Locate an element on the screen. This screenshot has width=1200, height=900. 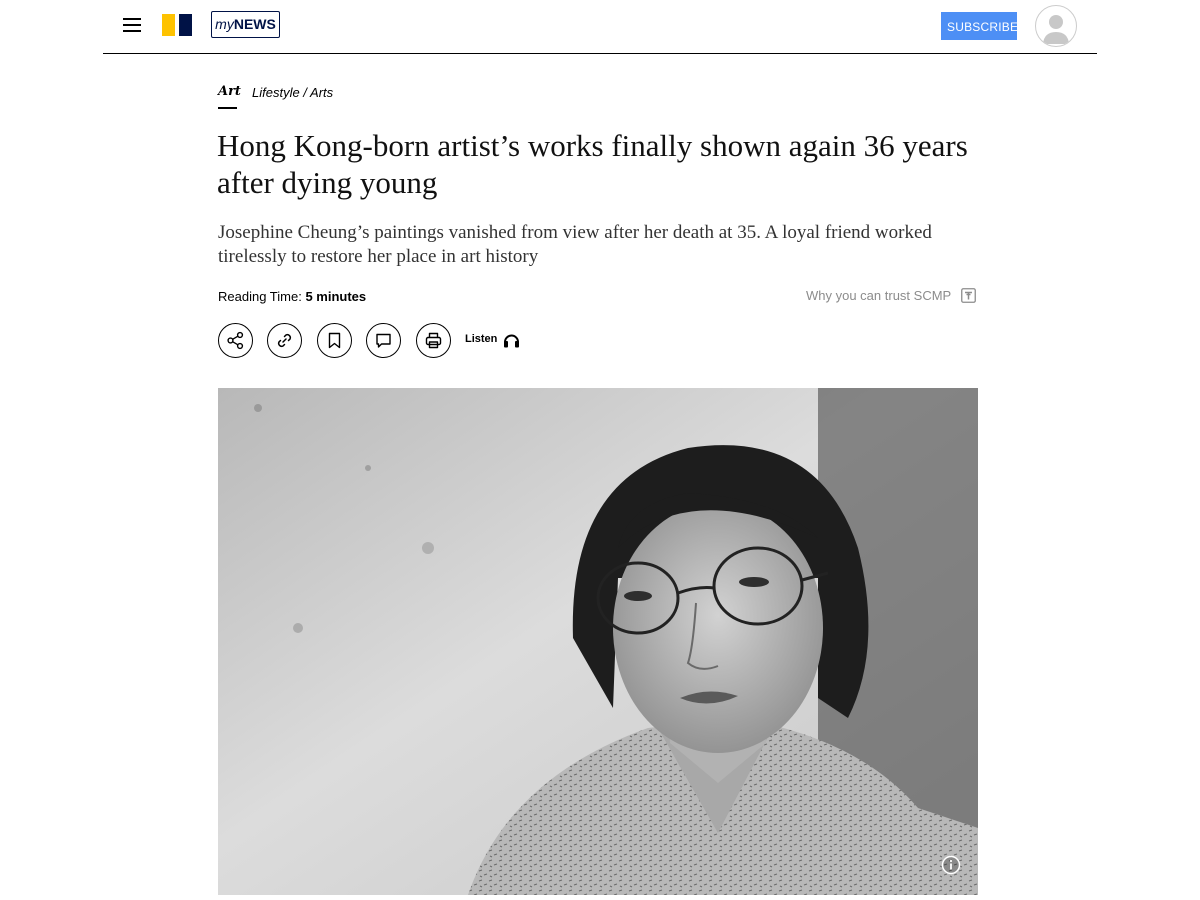
subscribe-button: SUBSCRIBE is located at coordinates (979, 26).